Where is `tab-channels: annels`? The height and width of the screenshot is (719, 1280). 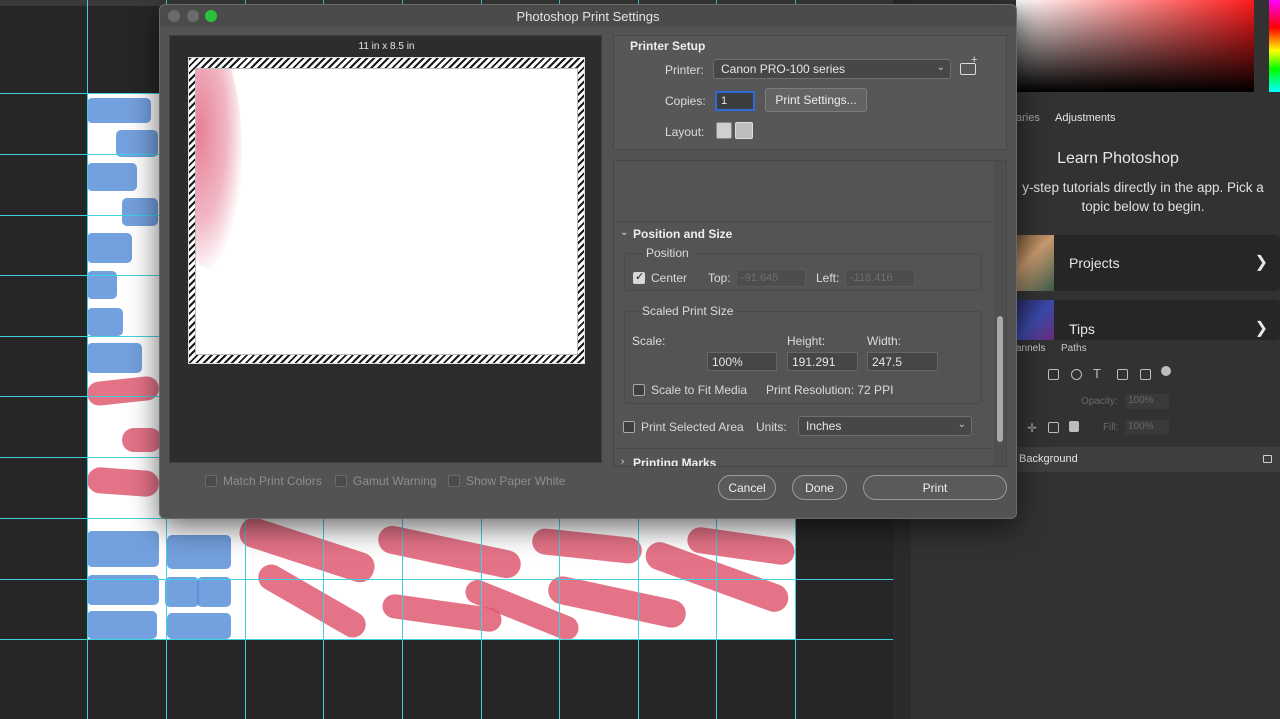 tab-channels: annels is located at coordinates (1030, 348).